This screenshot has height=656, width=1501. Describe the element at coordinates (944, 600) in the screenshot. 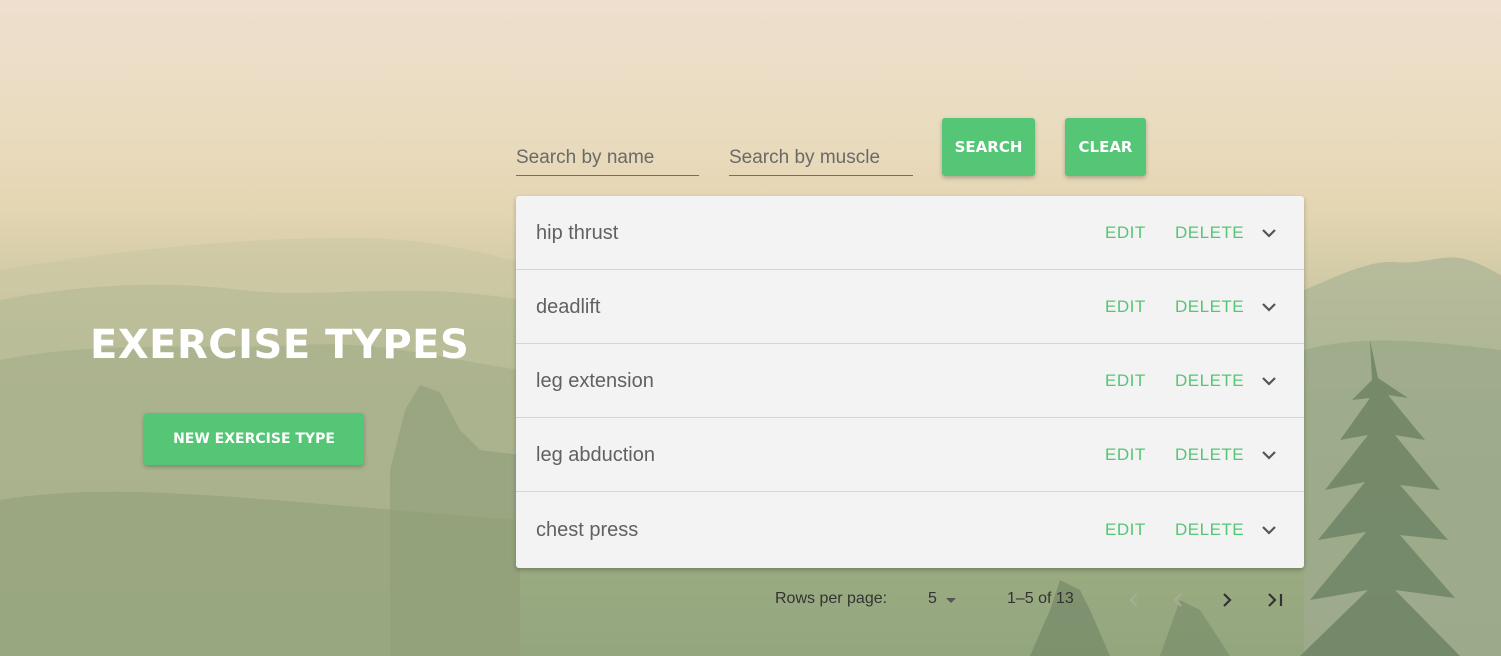

I see `rows-per-page-select: 5` at that location.